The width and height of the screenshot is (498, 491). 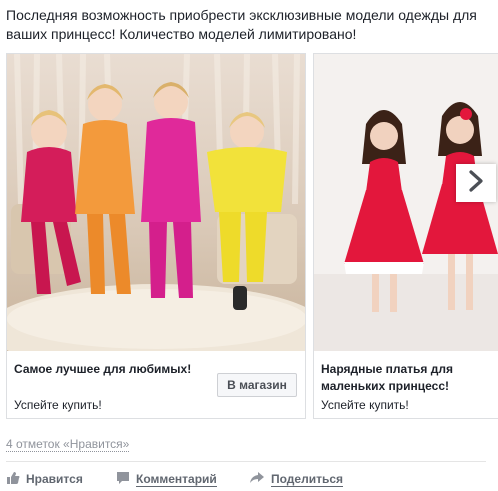 I want to click on card-title: Нарядные платья для маленьких принцесс!, so click(x=409, y=378).